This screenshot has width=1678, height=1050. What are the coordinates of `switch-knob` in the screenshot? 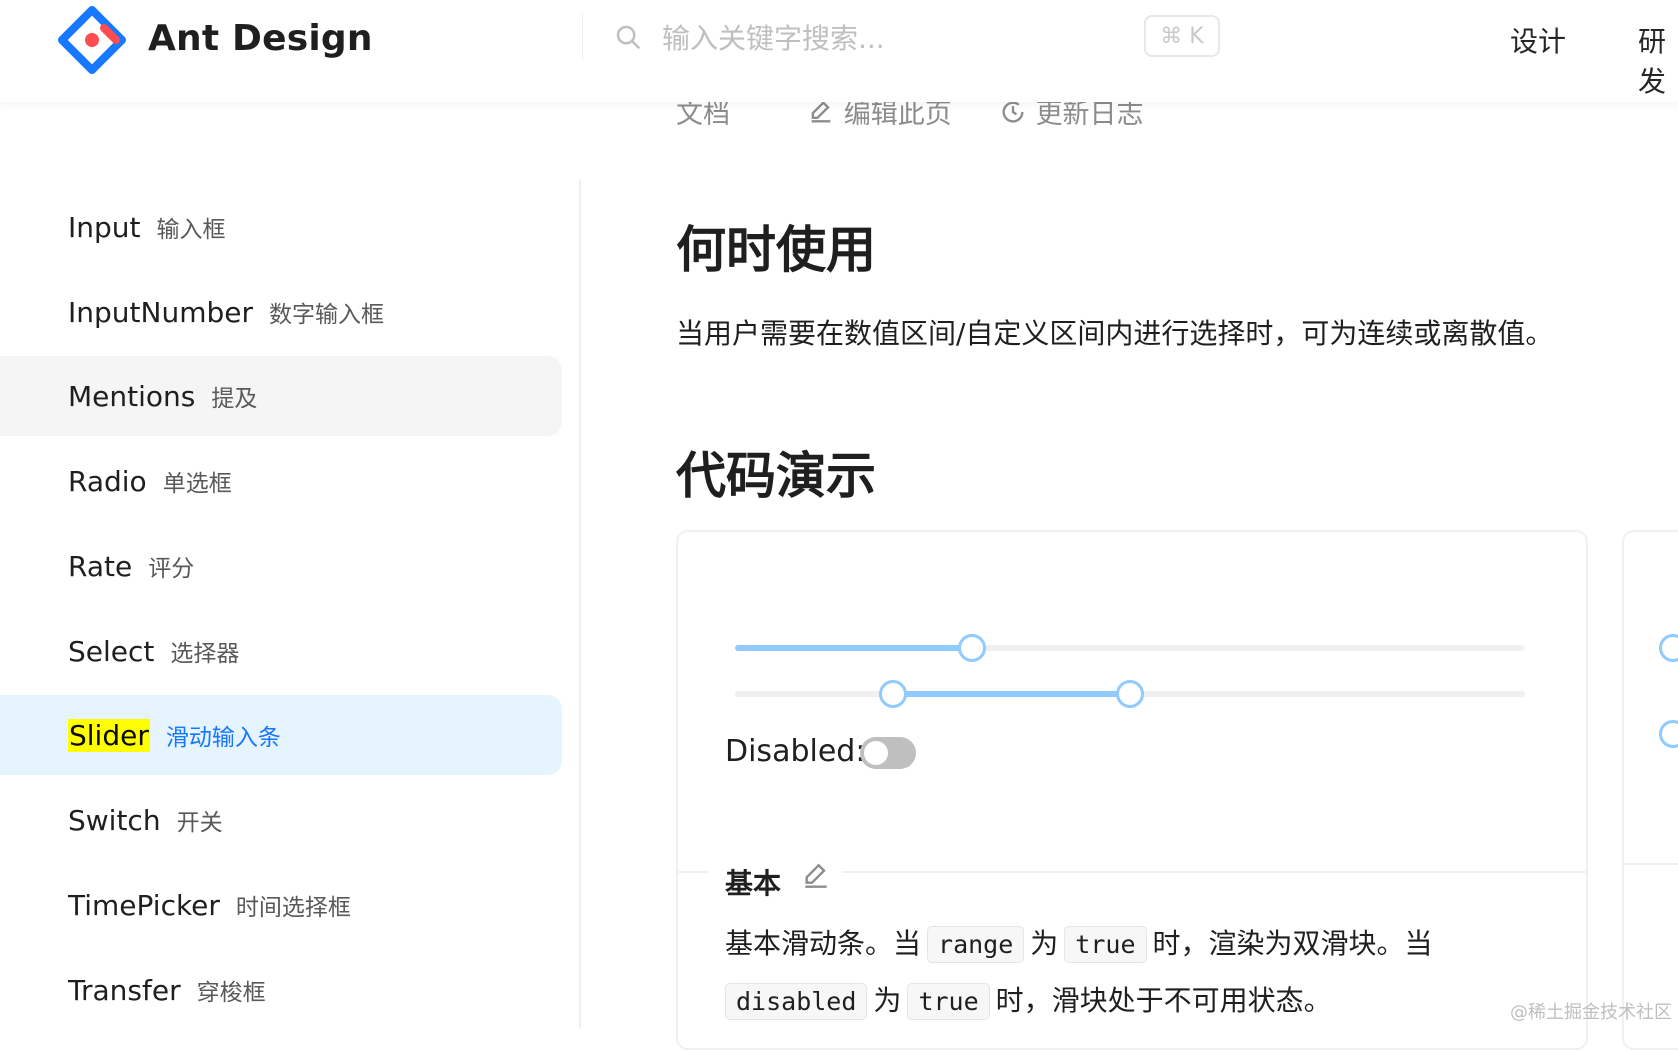 It's located at (876, 753).